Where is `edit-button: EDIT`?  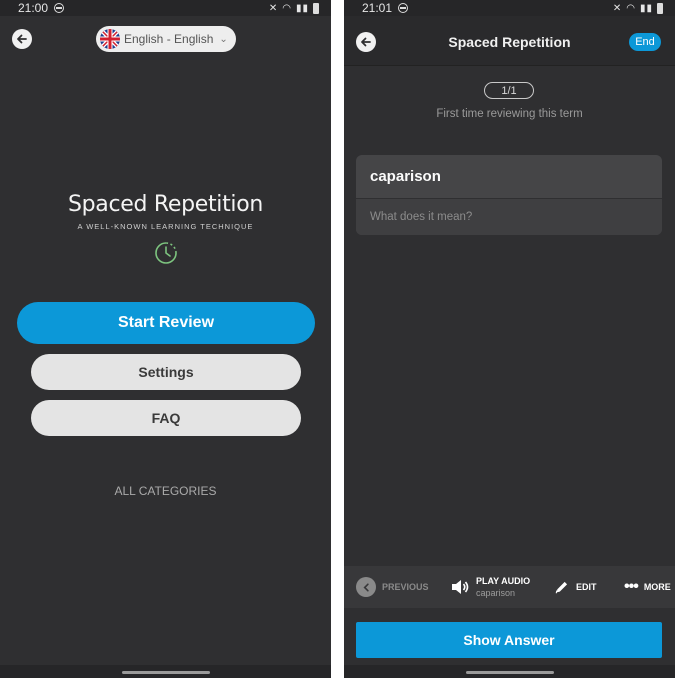 edit-button: EDIT is located at coordinates (575, 587).